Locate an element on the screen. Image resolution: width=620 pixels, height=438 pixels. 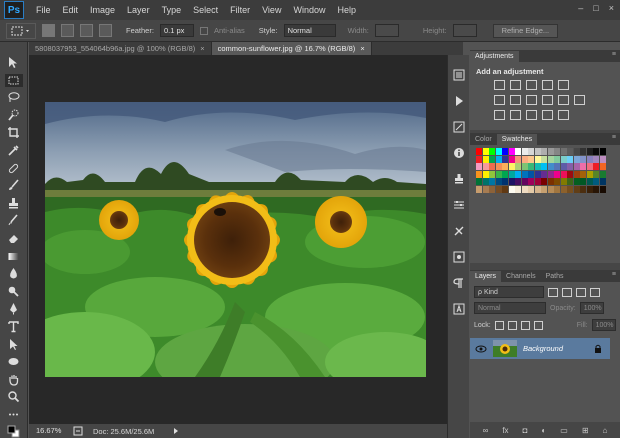
clone-source-icon is located at coordinates (459, 178).